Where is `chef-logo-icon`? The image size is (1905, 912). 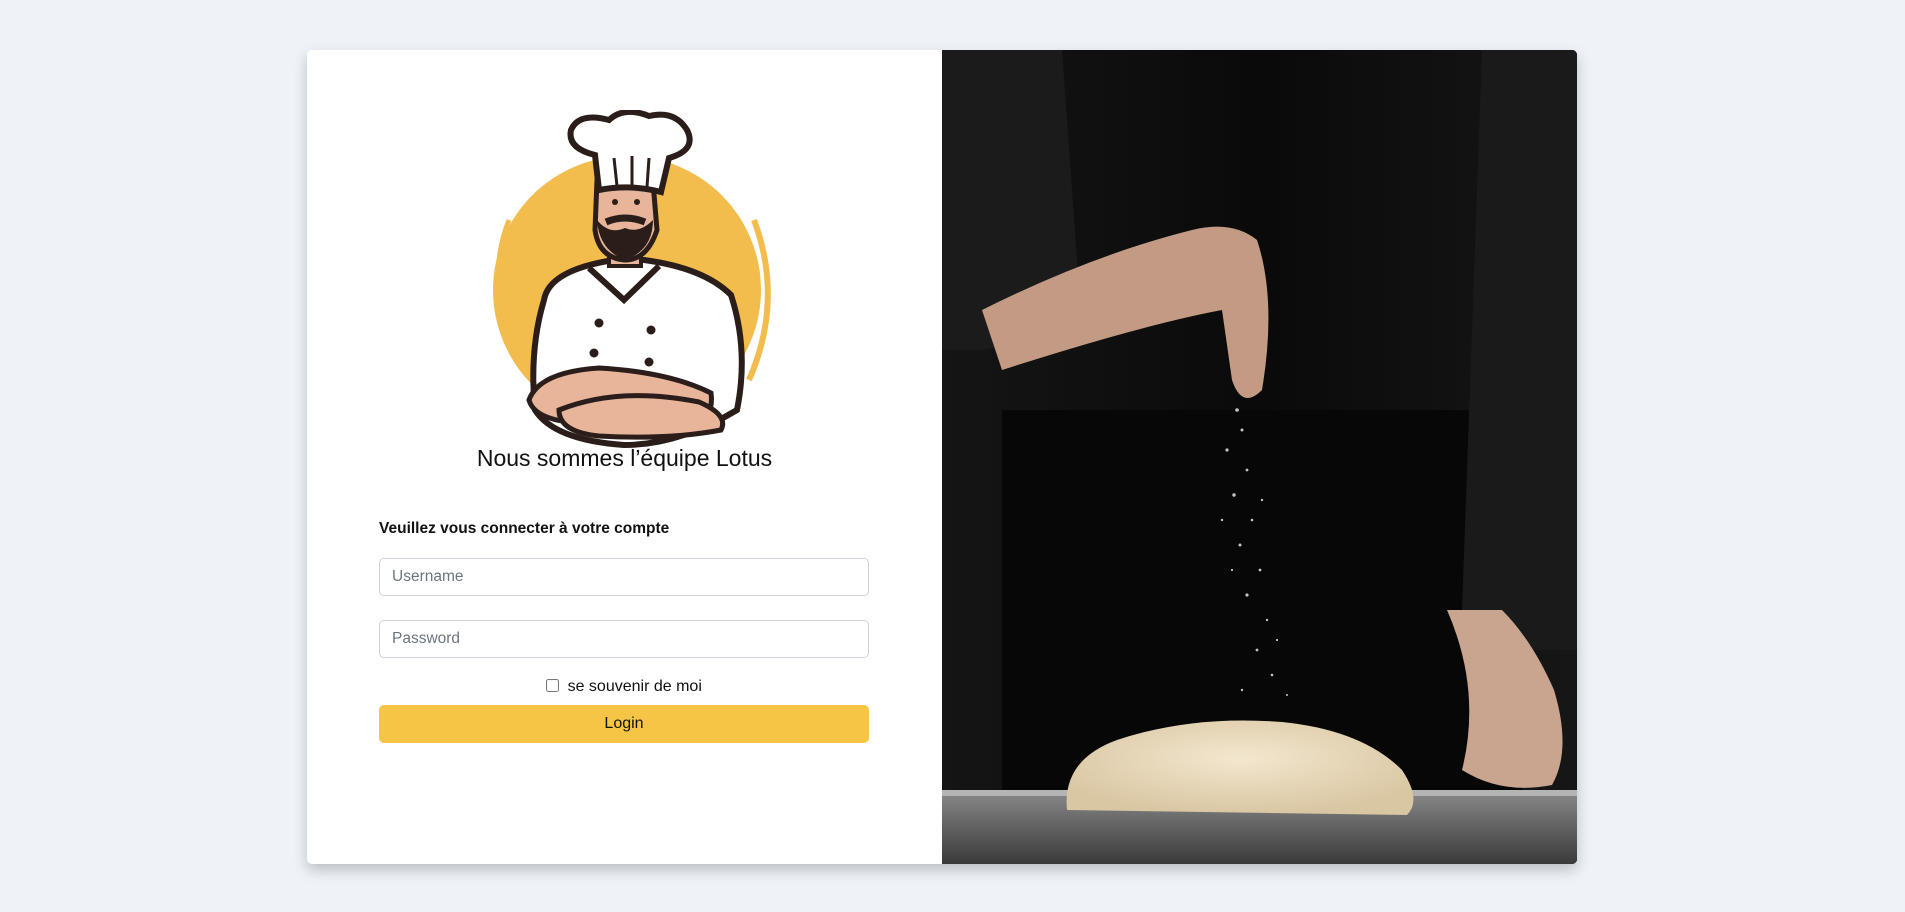 chef-logo-icon is located at coordinates (632, 279).